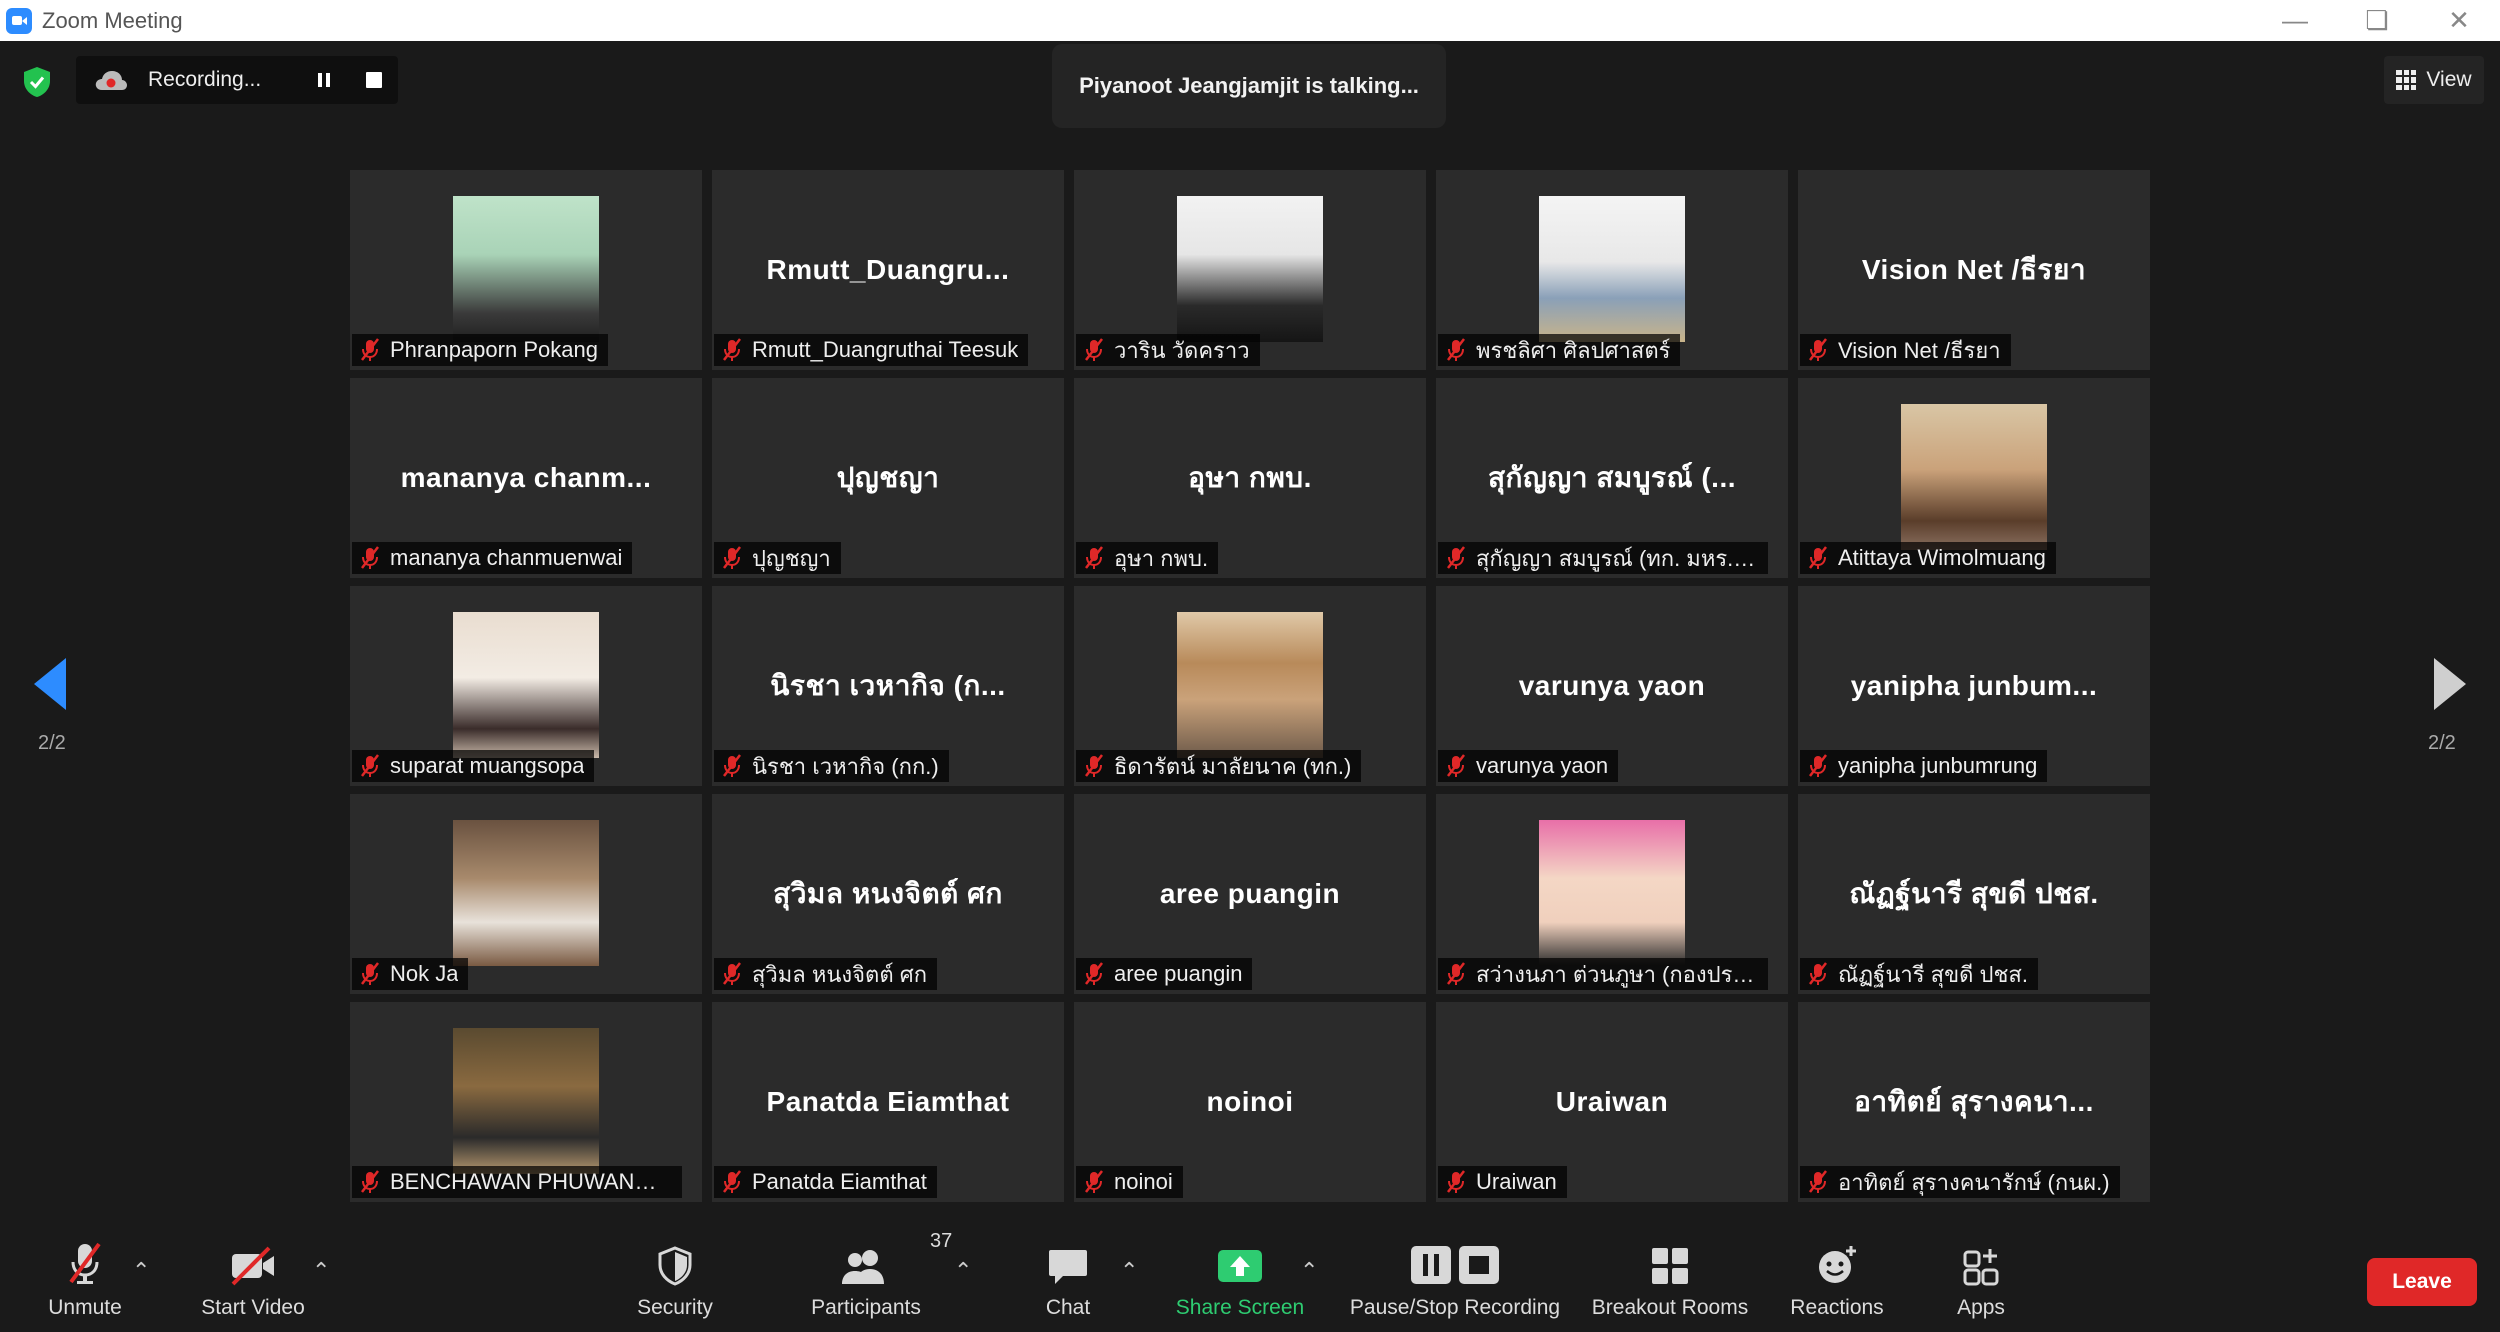  Describe the element at coordinates (1919, 350) in the screenshot. I see `participant-name-label: Vision Net /ธีรยา` at that location.